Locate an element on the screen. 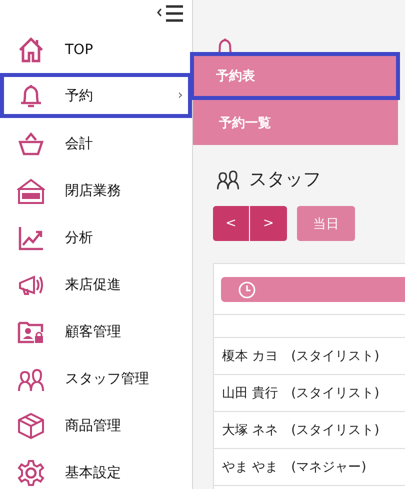  staff-name: 山田 貴行 (スタイリスト) is located at coordinates (301, 393).